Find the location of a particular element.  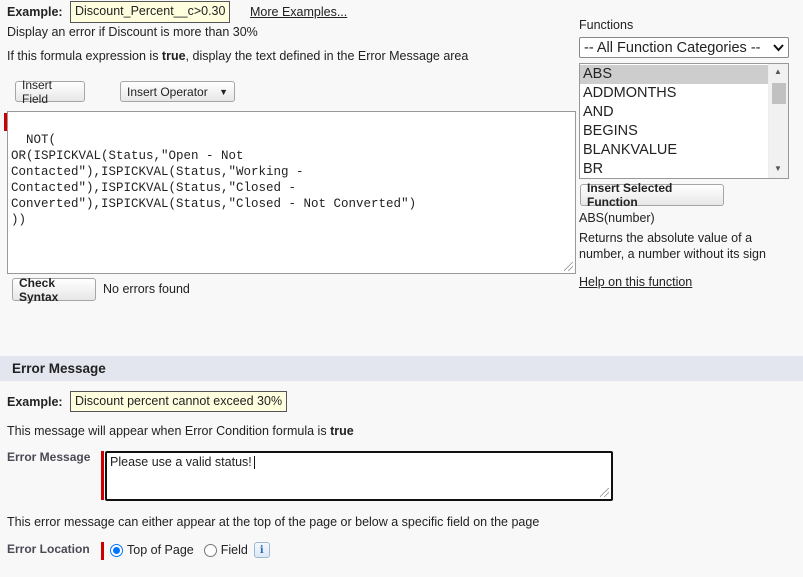

function-item-and: AND is located at coordinates (674, 112).